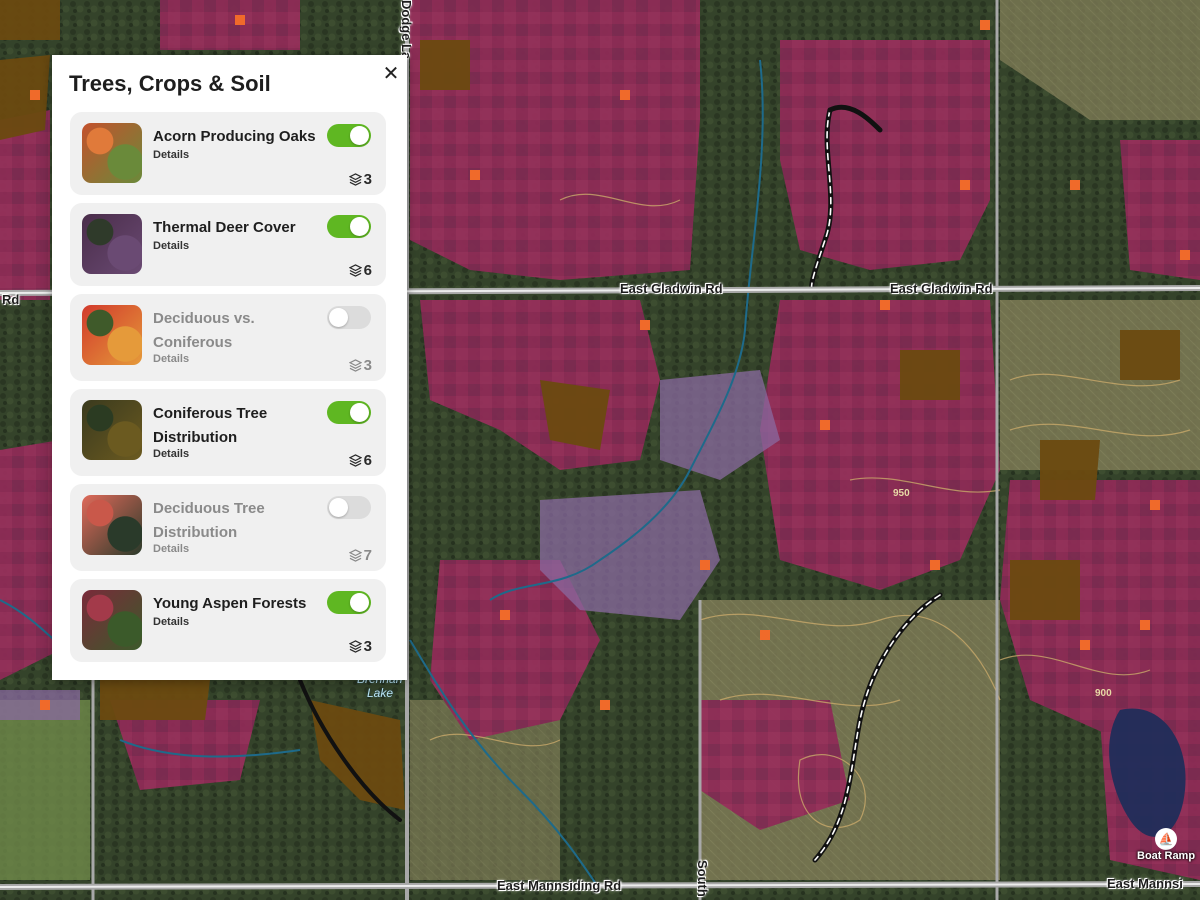  What do you see at coordinates (224, 227) in the screenshot?
I see `layer-name: Thermal Deer Cover` at bounding box center [224, 227].